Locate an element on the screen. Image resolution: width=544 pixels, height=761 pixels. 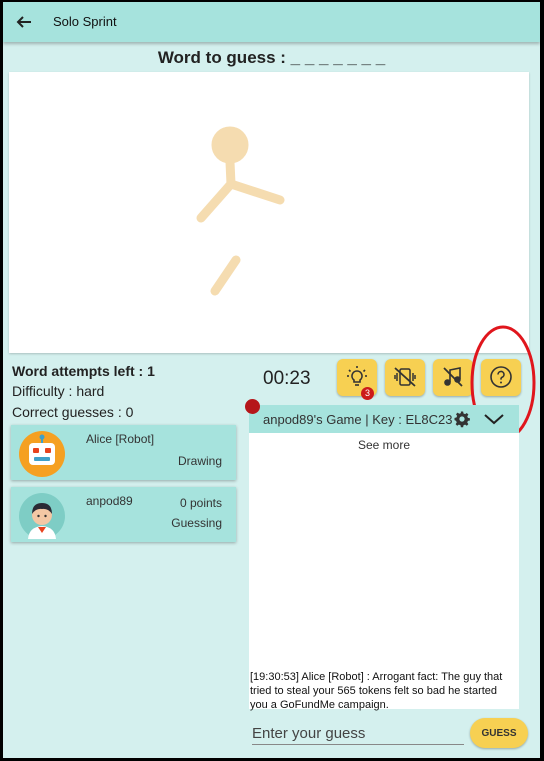
music-off-icon is located at coordinates (453, 377).